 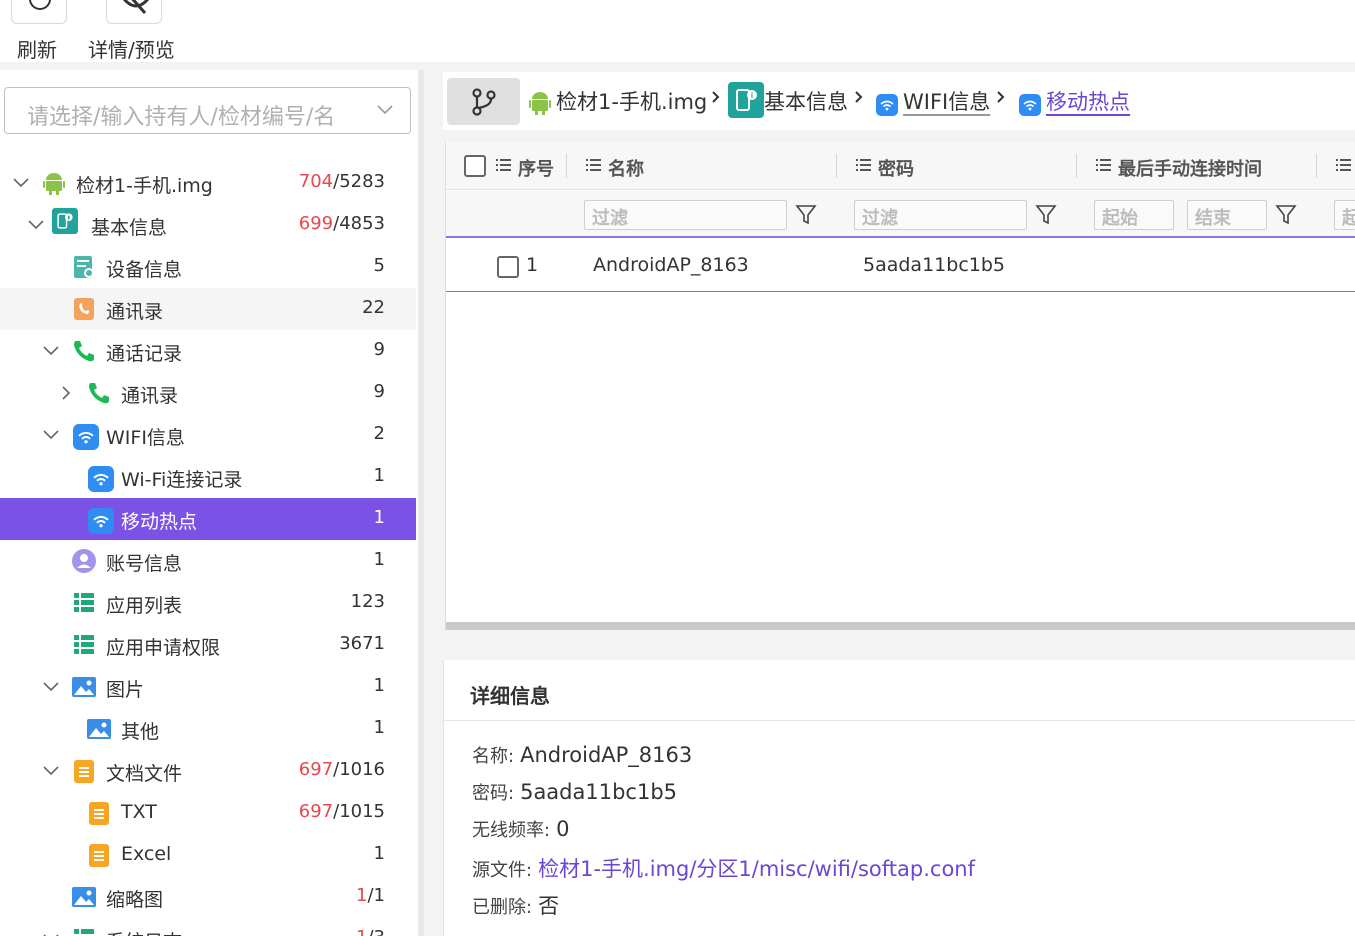 What do you see at coordinates (101, 479) in the screenshot?
I see `wifi-icon` at bounding box center [101, 479].